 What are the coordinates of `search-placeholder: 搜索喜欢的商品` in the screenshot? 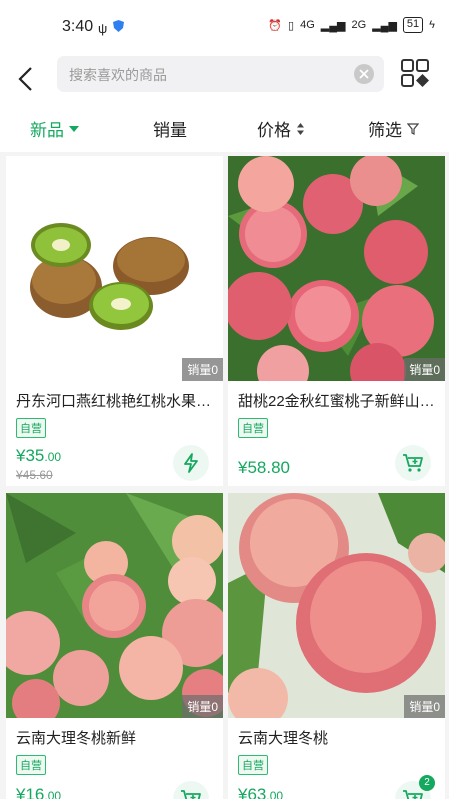 It's located at (118, 75).